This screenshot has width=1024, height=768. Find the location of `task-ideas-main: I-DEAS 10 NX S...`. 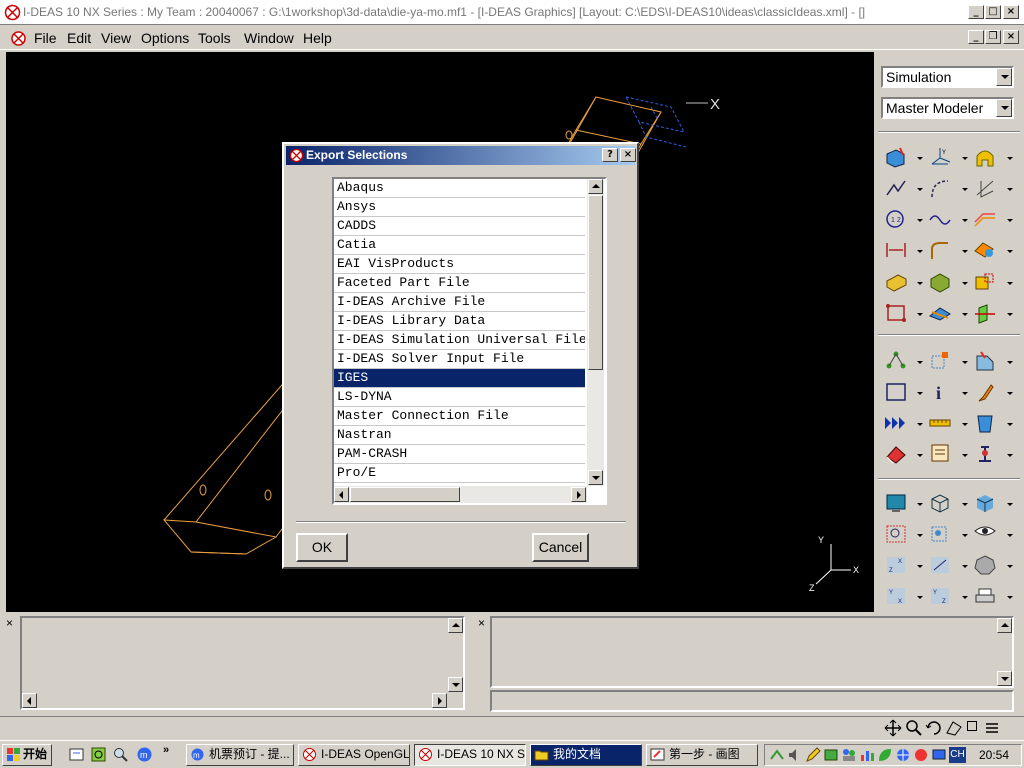

task-ideas-main: I-DEAS 10 NX S... is located at coordinates (470, 755).